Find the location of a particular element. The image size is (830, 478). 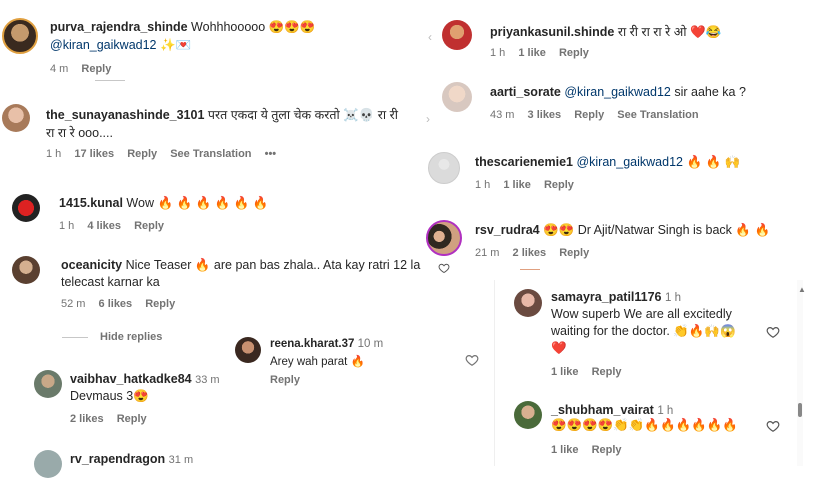

comment-text: ✨💌 is located at coordinates (176, 45).